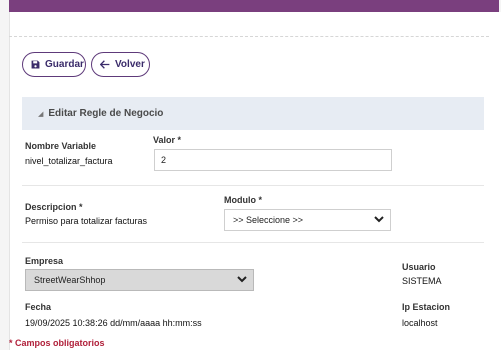  Describe the element at coordinates (130, 64) in the screenshot. I see `back-button-label: Volver` at that location.